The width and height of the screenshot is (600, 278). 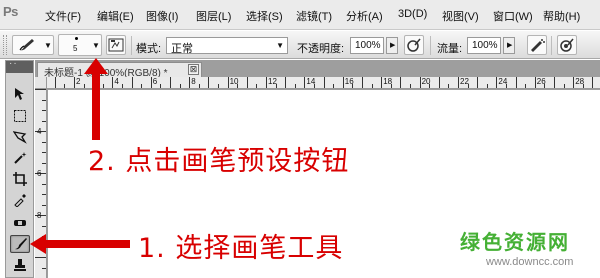 What do you see at coordinates (460, 16) in the screenshot?
I see `menu-view: 视图(V)` at bounding box center [460, 16].